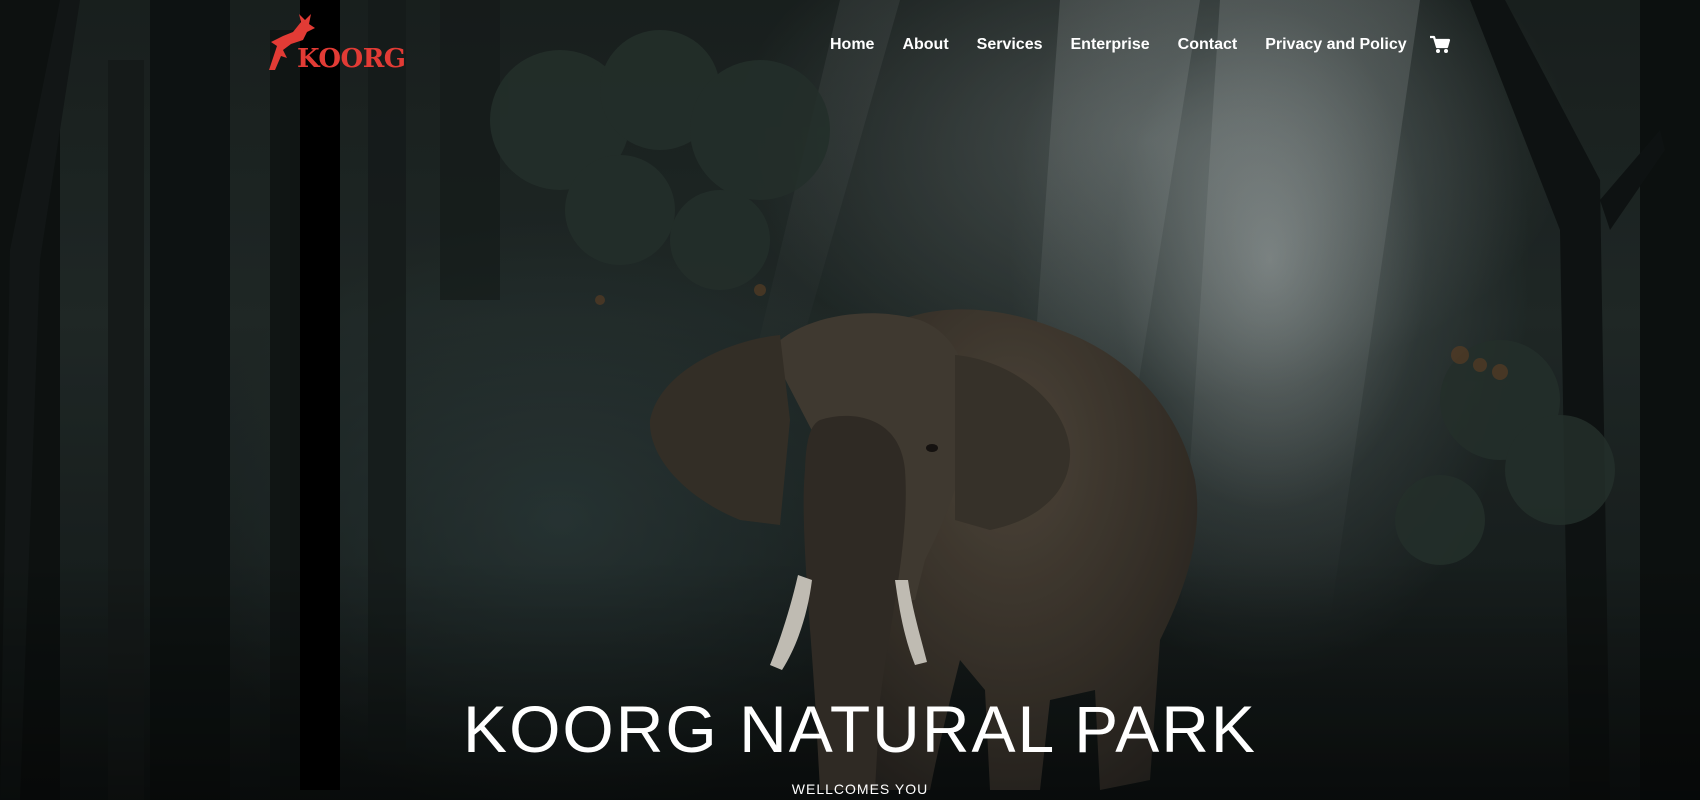 Image resolution: width=1700 pixels, height=800 pixels. I want to click on nav-contact: Contact, so click(1208, 45).